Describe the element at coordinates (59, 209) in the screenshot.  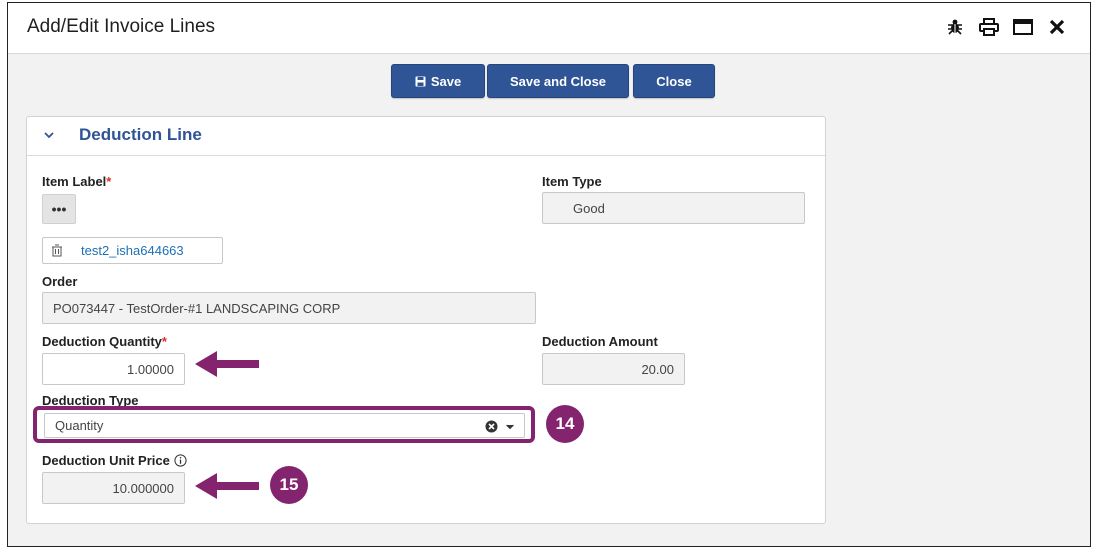
I see `item-lookup-button: •••` at that location.